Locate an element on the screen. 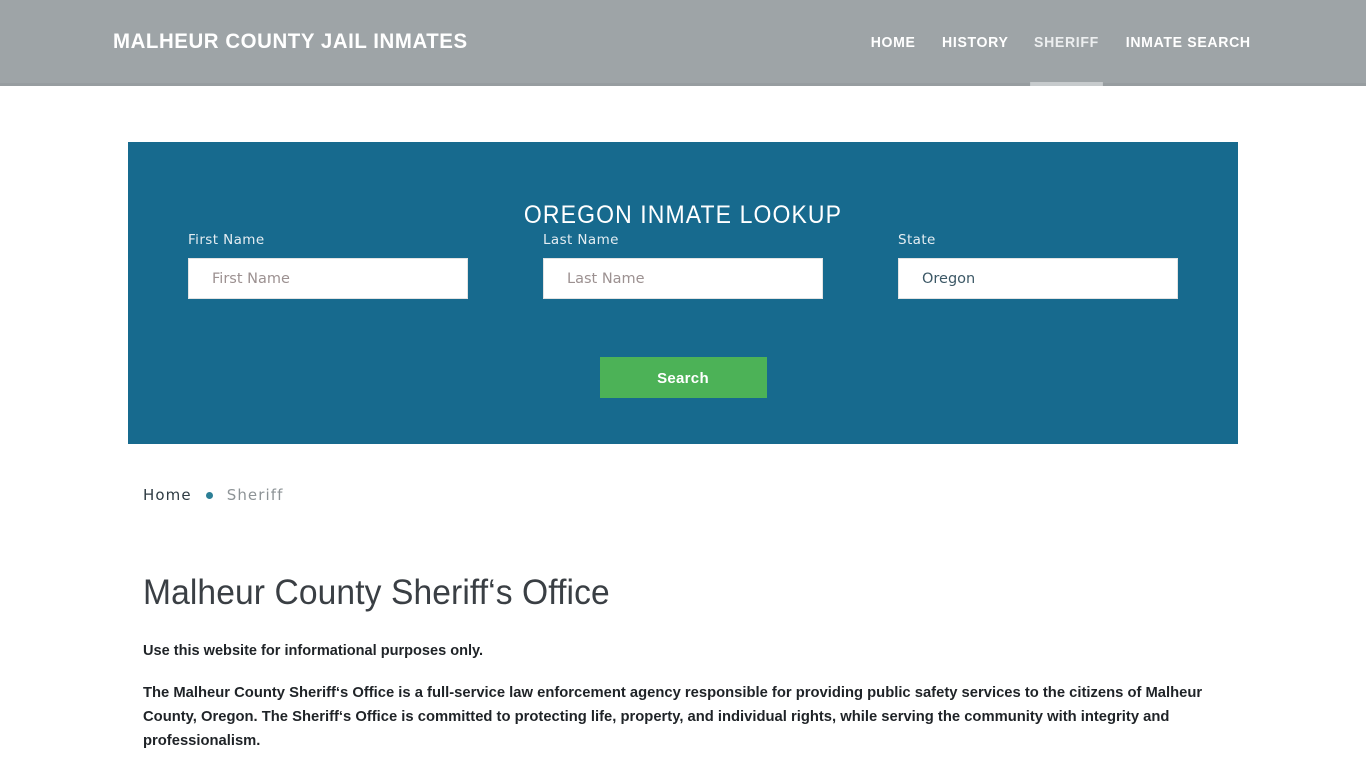 This screenshot has height=768, width=1366. site-brand: MALHEUR COUNTY JAIL INMATES is located at coordinates (290, 41).